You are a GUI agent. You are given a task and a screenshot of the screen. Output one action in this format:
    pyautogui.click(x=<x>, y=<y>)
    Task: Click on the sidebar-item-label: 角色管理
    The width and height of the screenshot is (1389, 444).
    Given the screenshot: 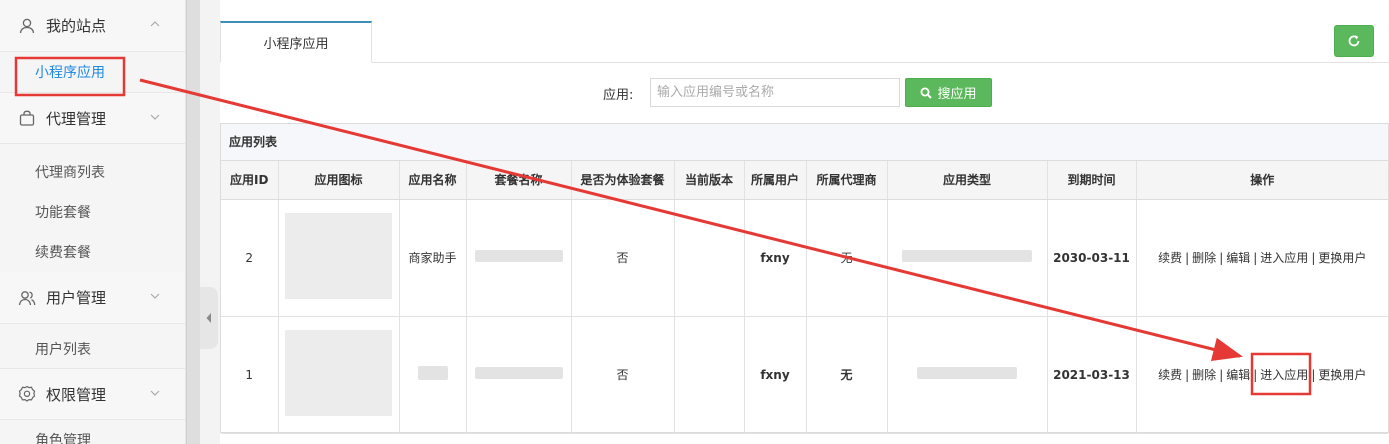 What is the action you would take?
    pyautogui.click(x=63, y=438)
    